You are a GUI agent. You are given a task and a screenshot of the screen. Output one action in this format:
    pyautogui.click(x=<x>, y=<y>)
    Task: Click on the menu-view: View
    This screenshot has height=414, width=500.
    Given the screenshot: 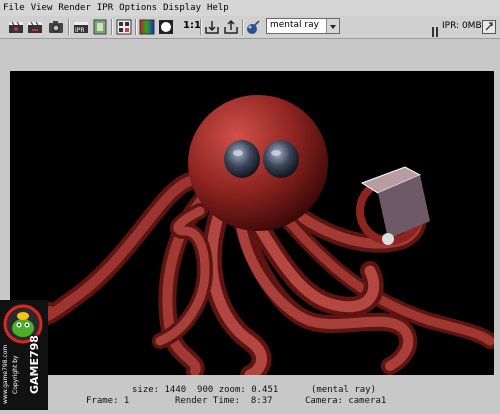 What is the action you would take?
    pyautogui.click(x=42, y=8)
    